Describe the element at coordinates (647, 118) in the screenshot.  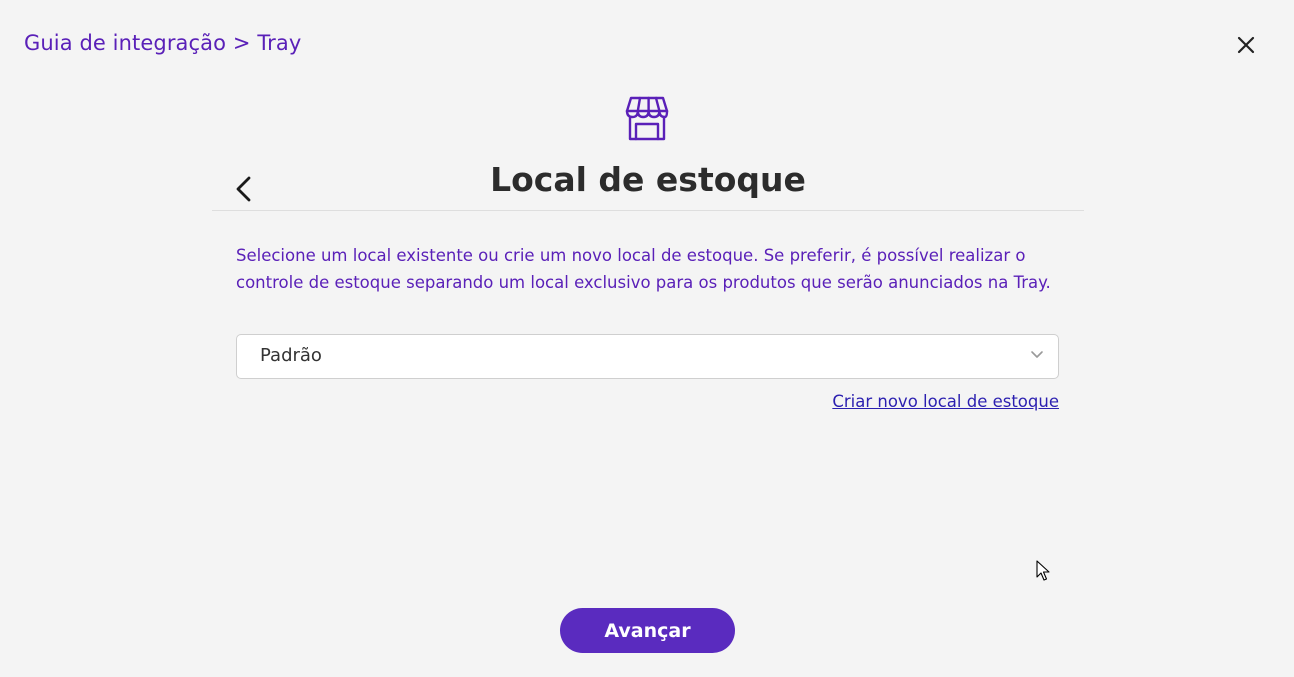
I see `store-icon` at that location.